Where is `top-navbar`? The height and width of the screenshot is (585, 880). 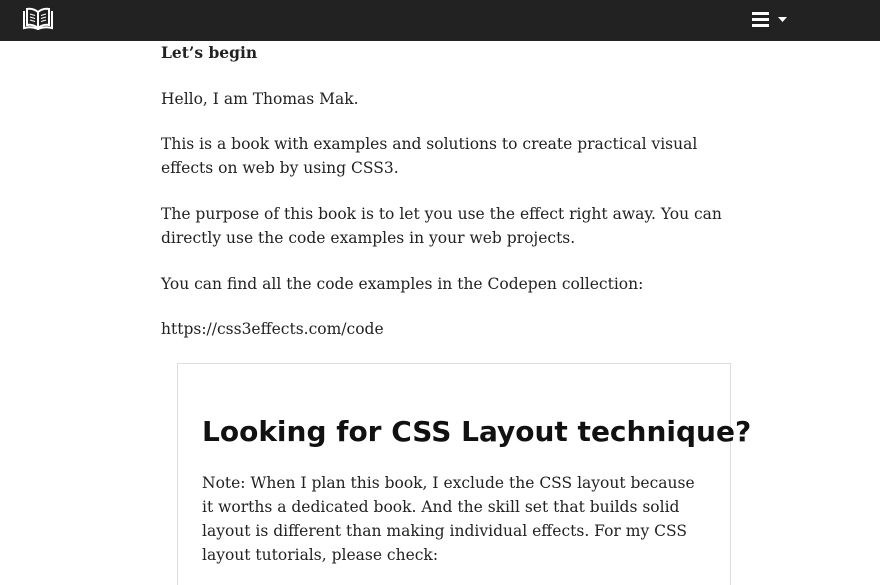 top-navbar is located at coordinates (440, 20).